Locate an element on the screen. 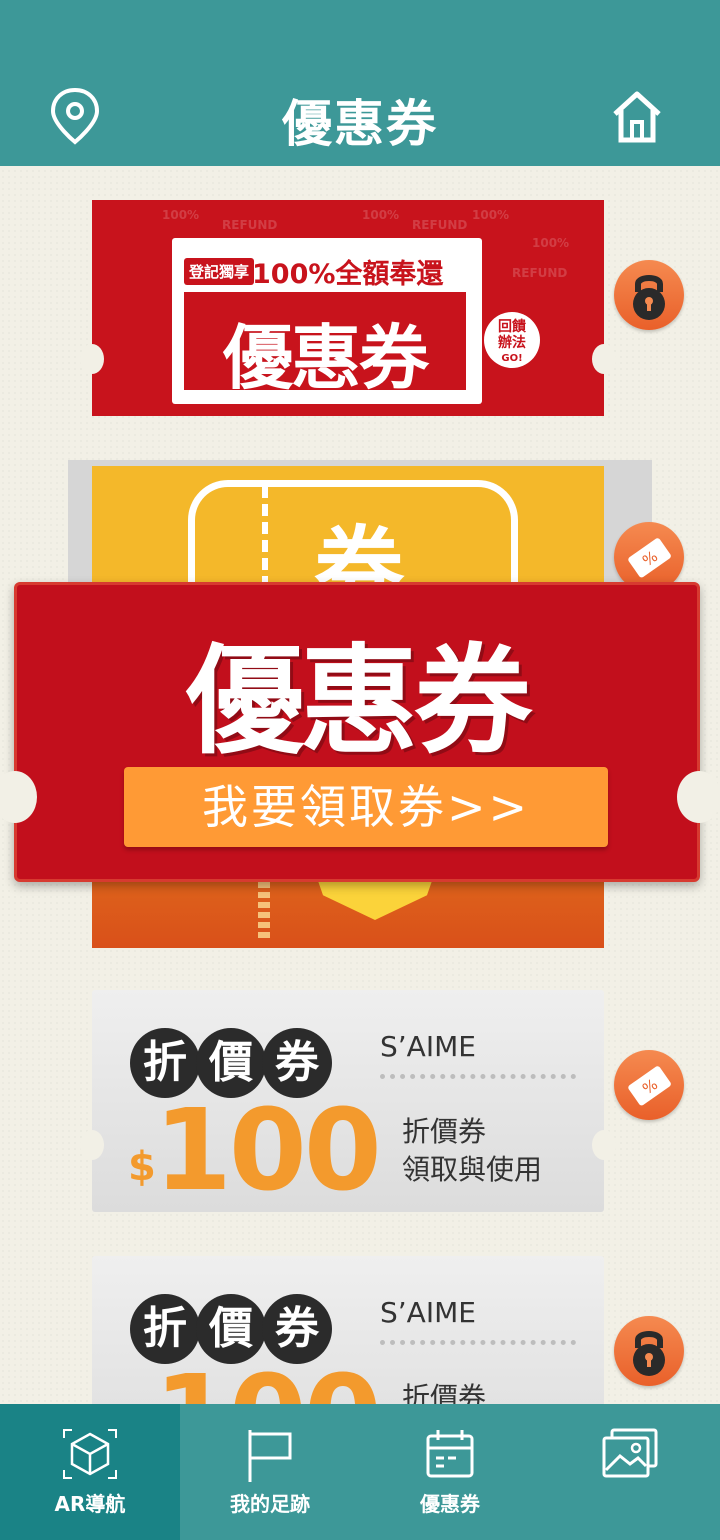 The height and width of the screenshot is (1540, 720). nav-label: 我的足跡 is located at coordinates (270, 1504).